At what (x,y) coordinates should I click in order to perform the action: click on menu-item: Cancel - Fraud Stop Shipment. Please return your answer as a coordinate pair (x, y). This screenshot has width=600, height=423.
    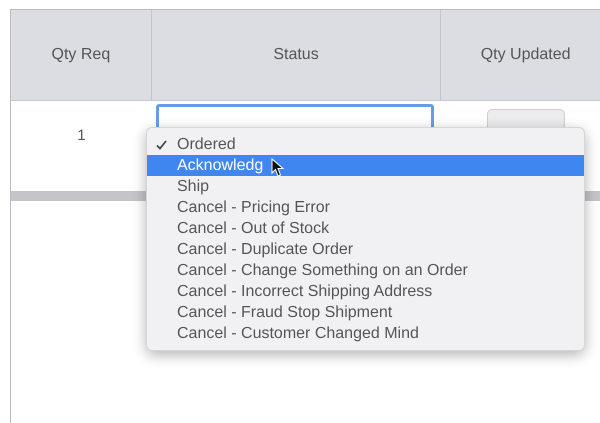
    Looking at the image, I should click on (365, 312).